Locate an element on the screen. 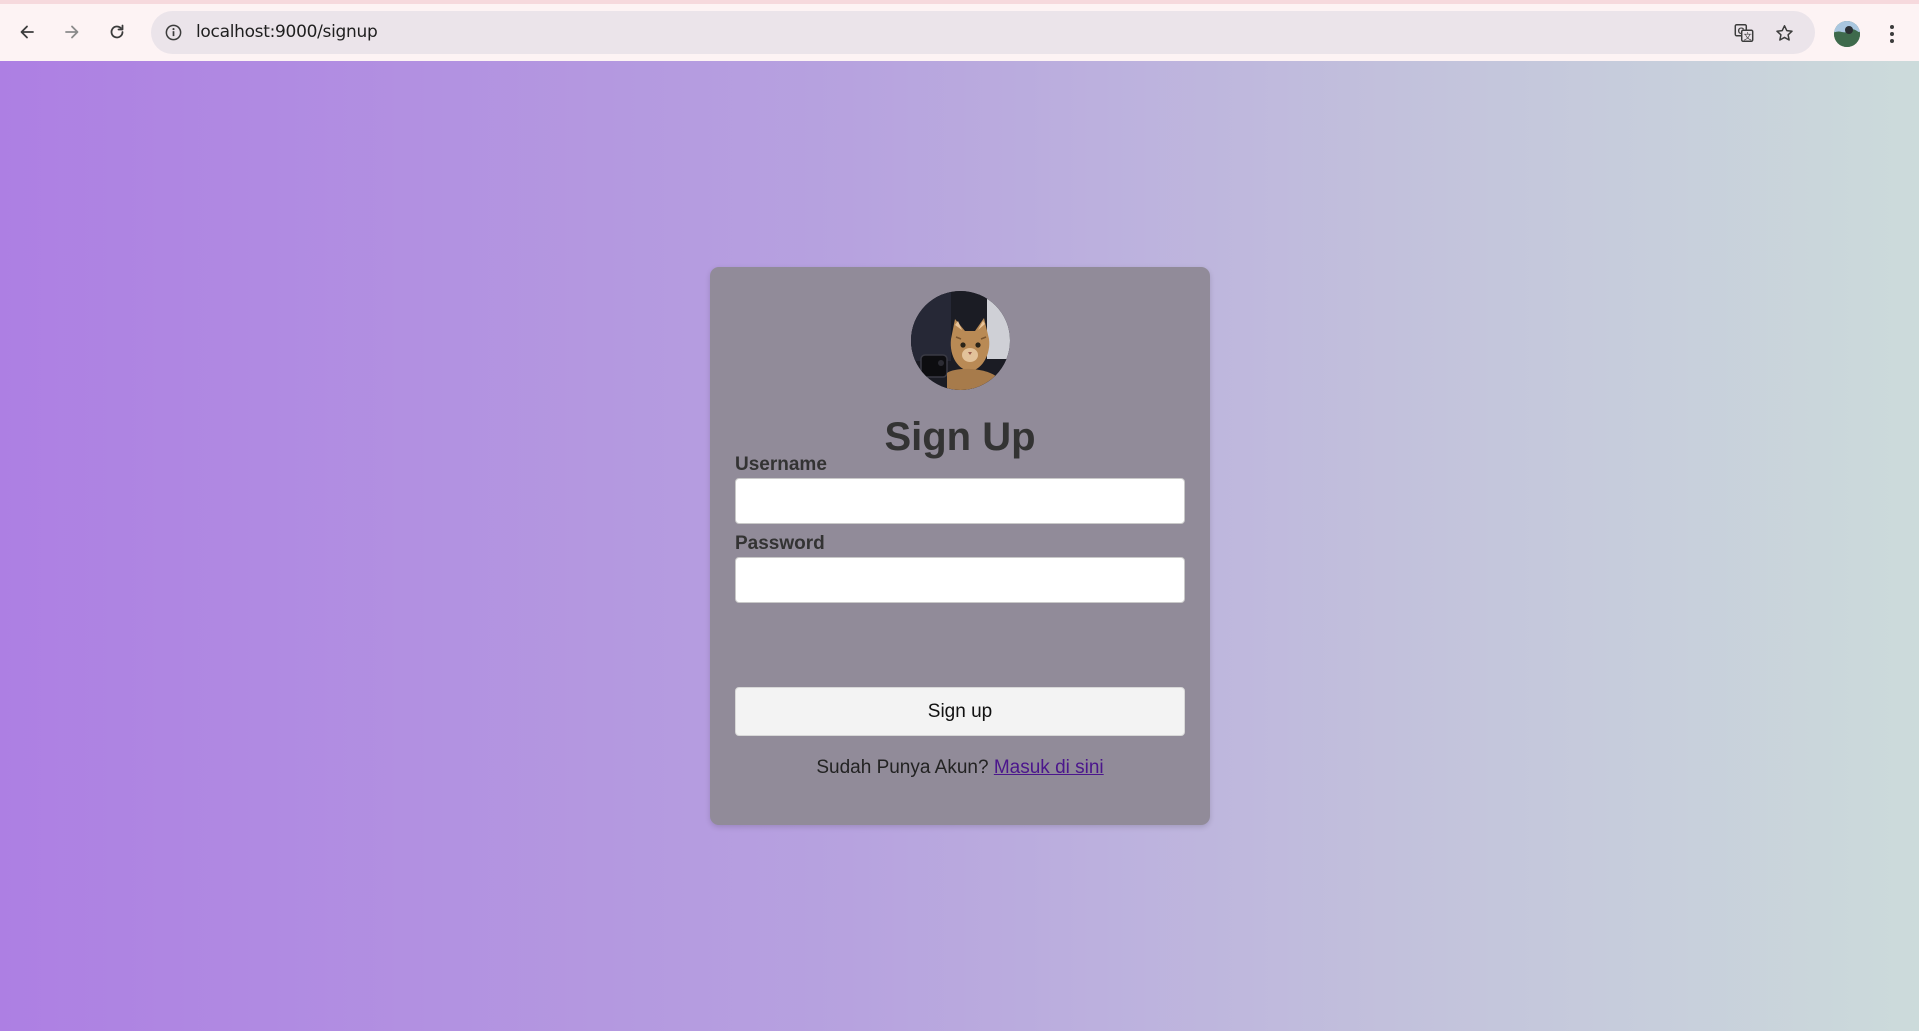 Image resolution: width=1919 pixels, height=1031 pixels. password-label: Password is located at coordinates (780, 543).